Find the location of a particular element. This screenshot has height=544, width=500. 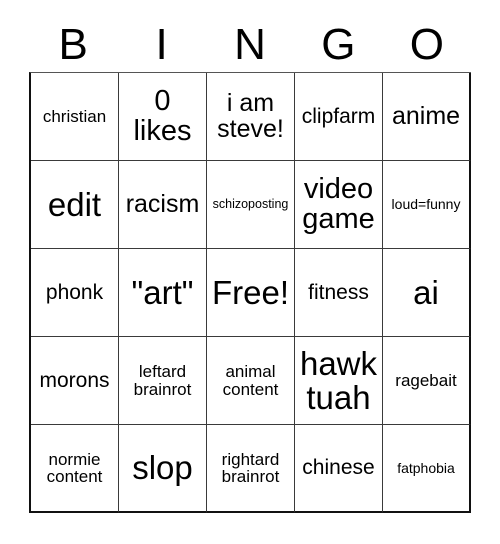

bingo-cell: normie content is located at coordinates (75, 469).